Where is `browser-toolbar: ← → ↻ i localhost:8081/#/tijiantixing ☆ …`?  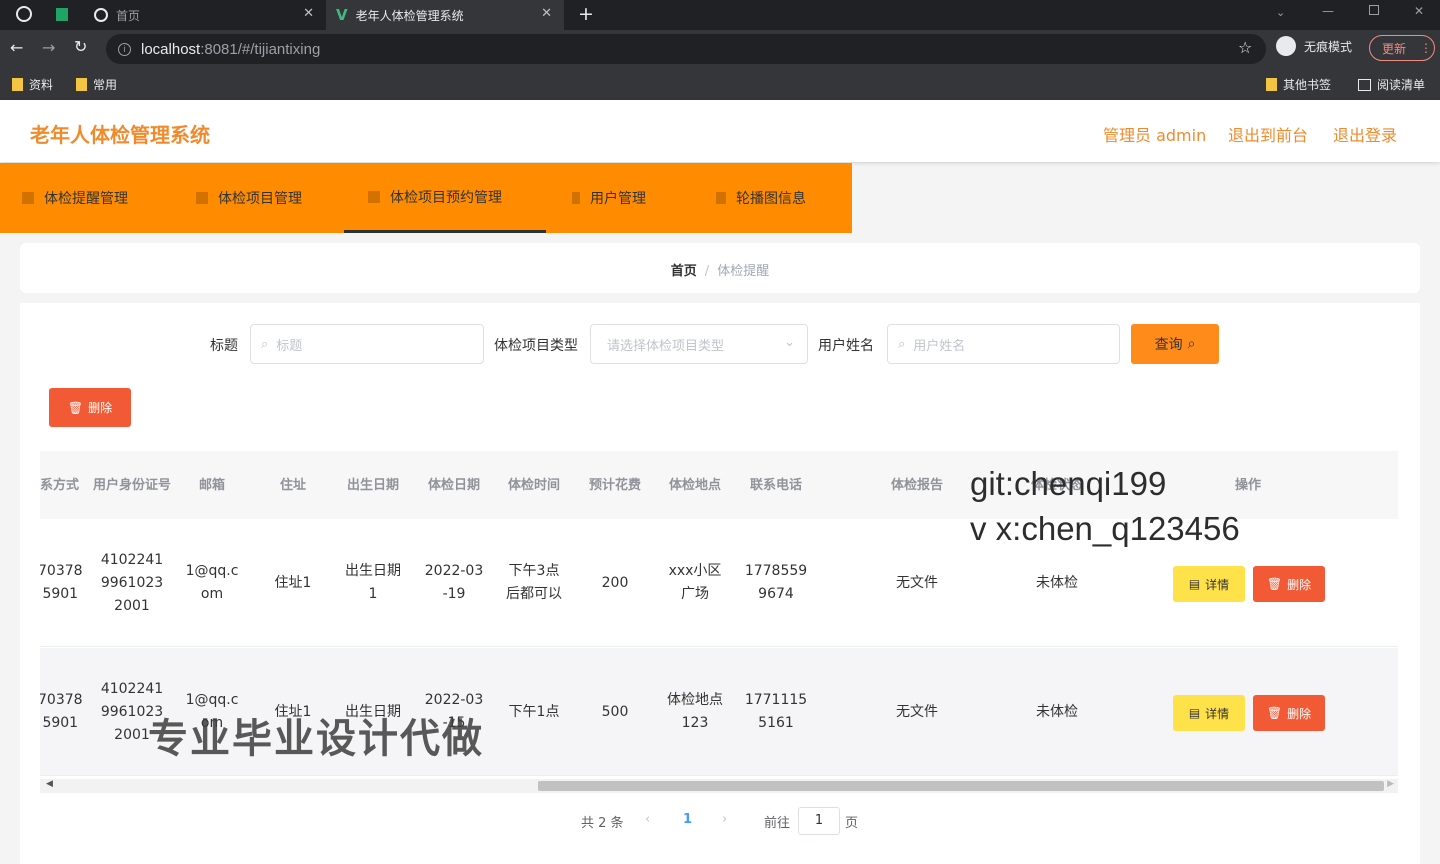 browser-toolbar: ← → ↻ i localhost:8081/#/tijiantixing ☆ … is located at coordinates (720, 49).